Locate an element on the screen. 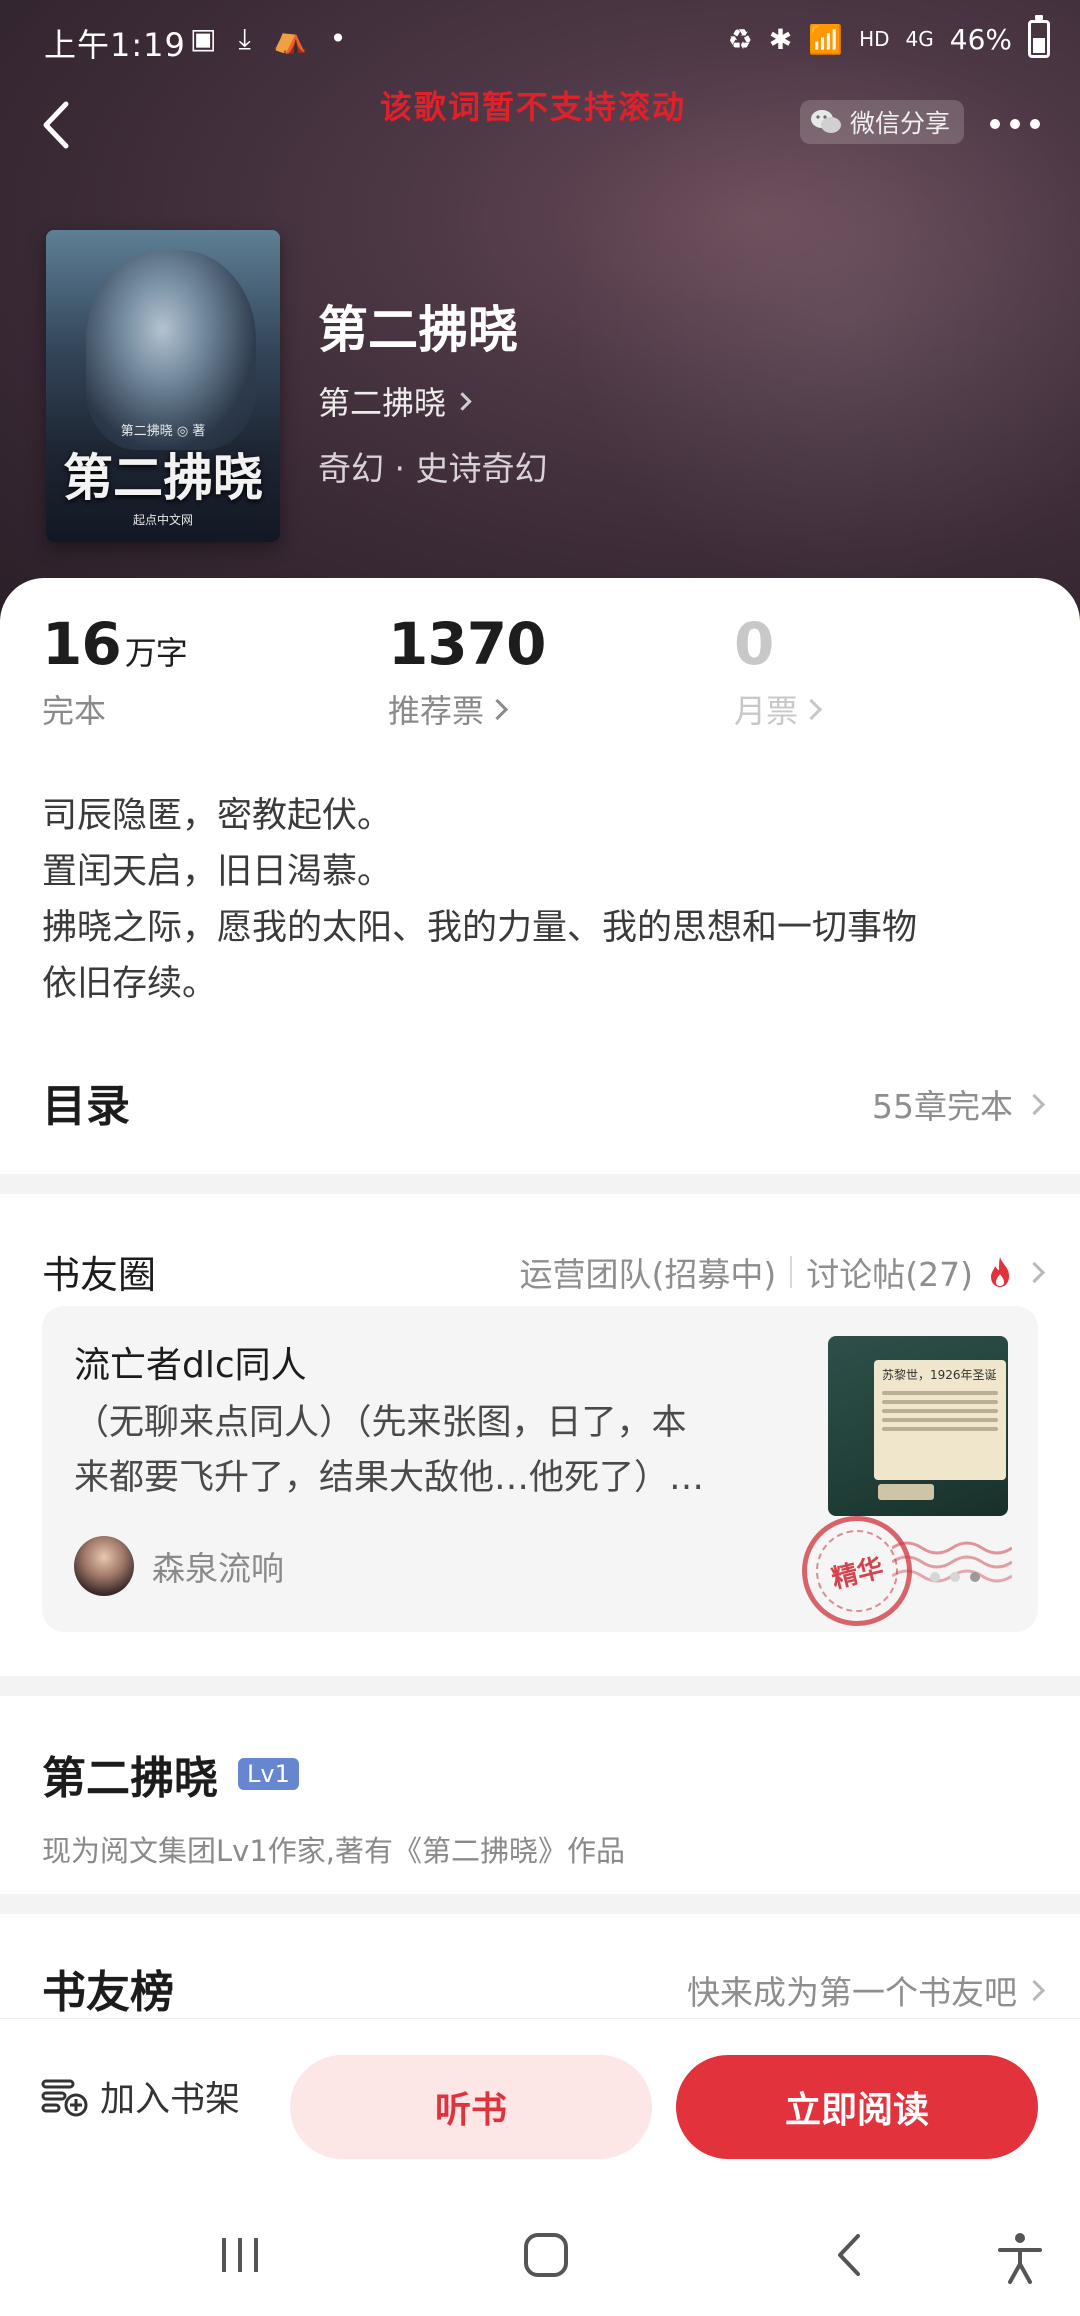 This screenshot has height=2316, width=1080. synopsis-line: 依旧存续。 is located at coordinates (130, 984).